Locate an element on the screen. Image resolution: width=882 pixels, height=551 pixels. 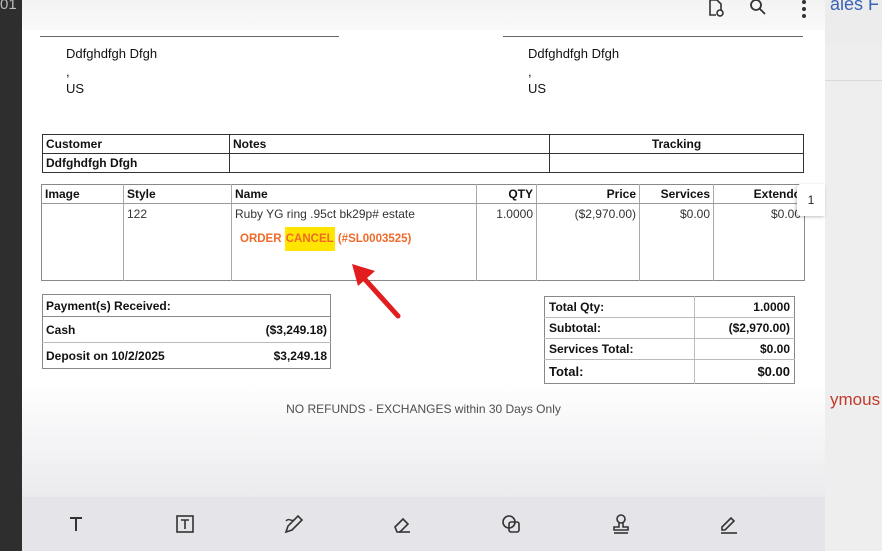
style-column-header: Style is located at coordinates (177, 194).